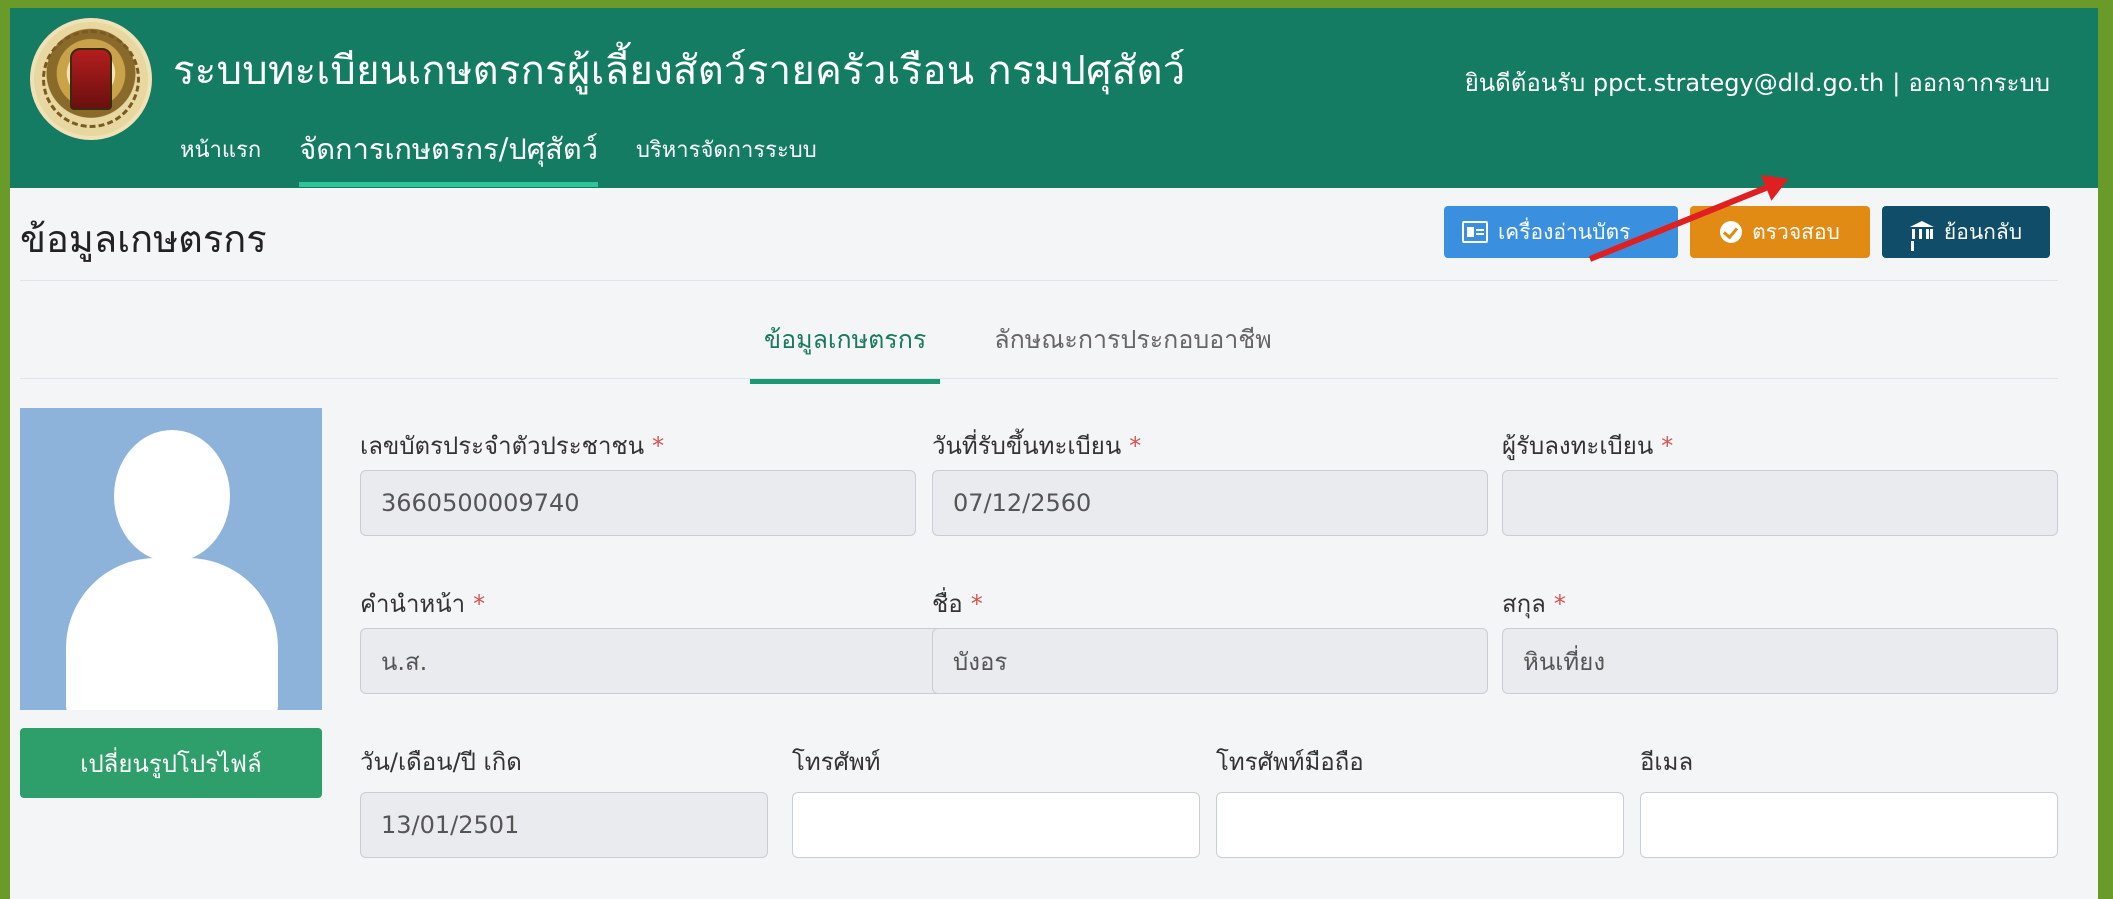  What do you see at coordinates (91, 79) in the screenshot?
I see `department-logo-icon` at bounding box center [91, 79].